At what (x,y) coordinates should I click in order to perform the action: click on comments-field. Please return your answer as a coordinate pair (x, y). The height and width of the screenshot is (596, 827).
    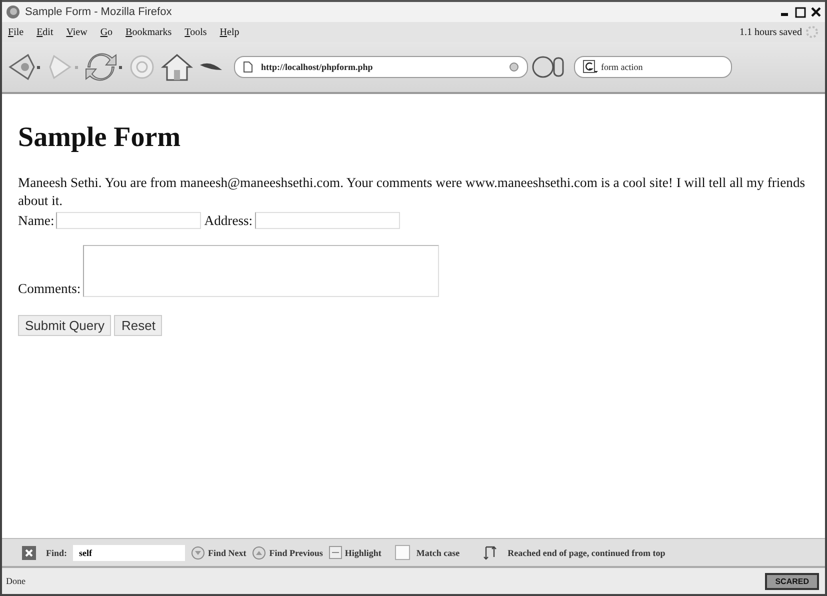
    Looking at the image, I should click on (260, 271).